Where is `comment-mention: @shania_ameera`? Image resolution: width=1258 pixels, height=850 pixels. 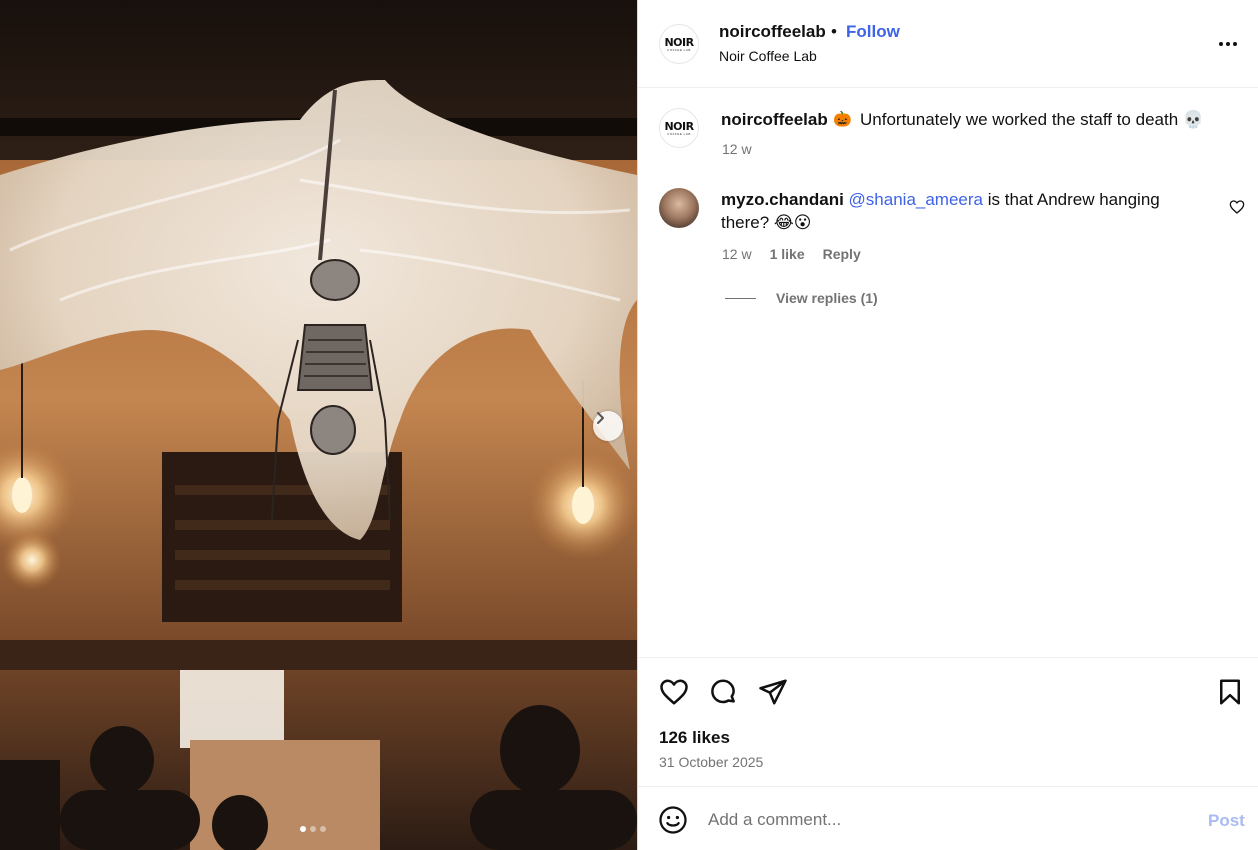 comment-mention: @shania_ameera is located at coordinates (916, 199).